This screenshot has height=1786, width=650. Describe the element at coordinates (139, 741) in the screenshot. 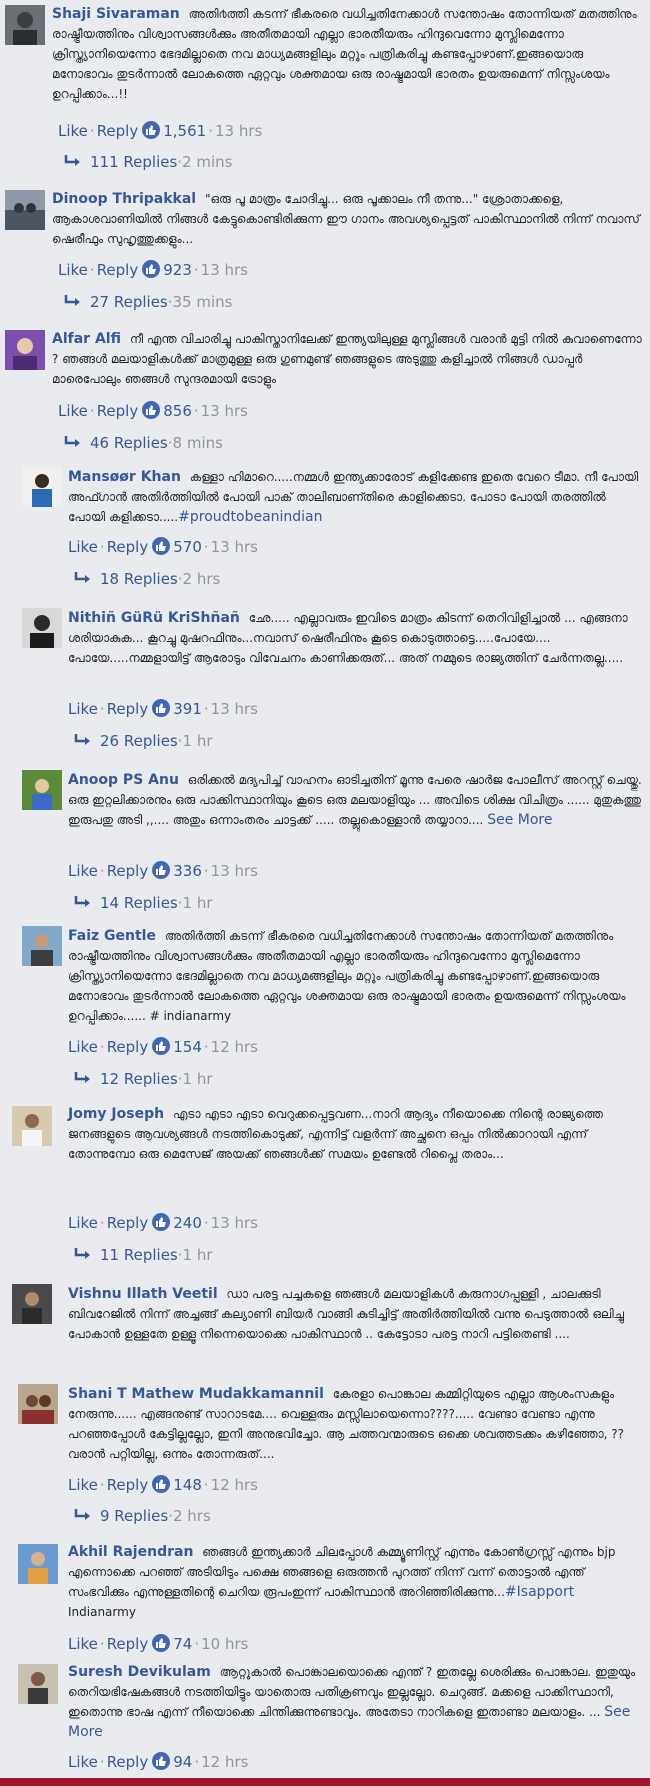

I see `replies-count: 26 Replies` at that location.